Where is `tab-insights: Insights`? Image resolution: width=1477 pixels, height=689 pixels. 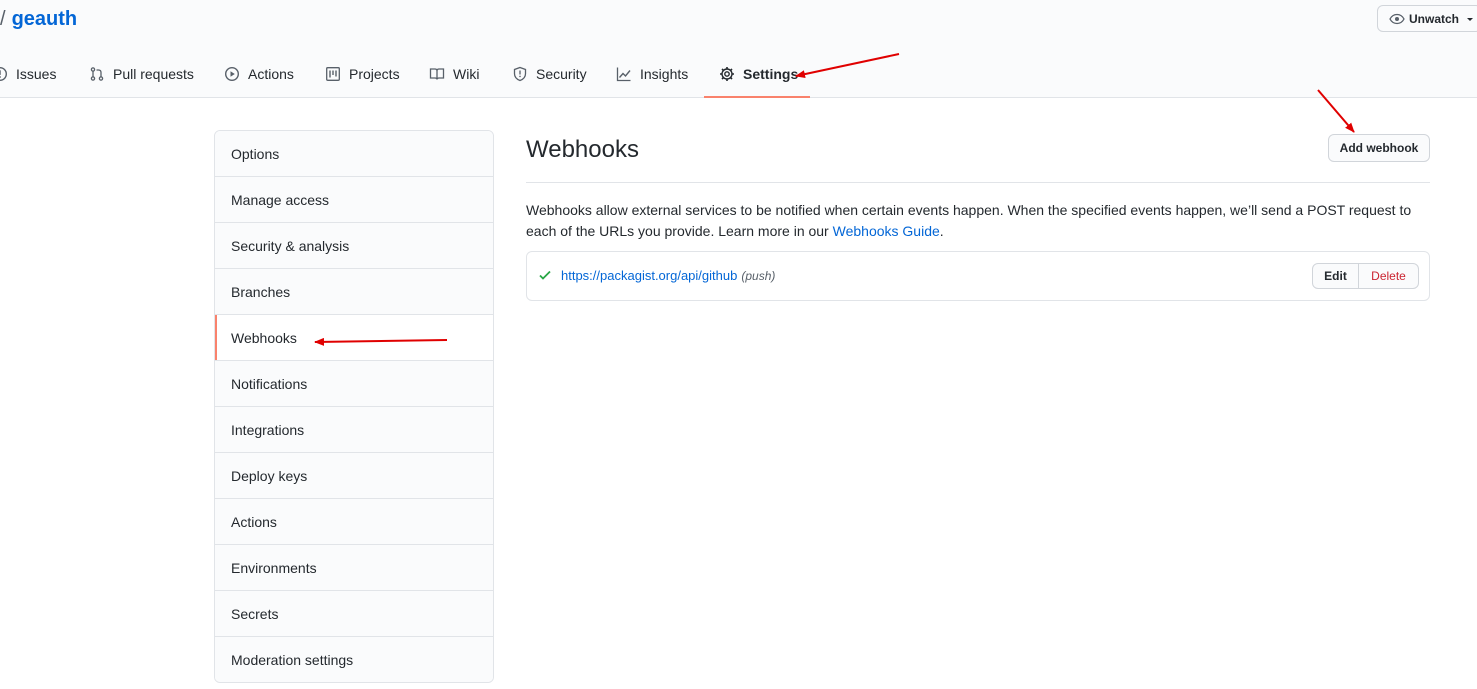 tab-insights: Insights is located at coordinates (652, 74).